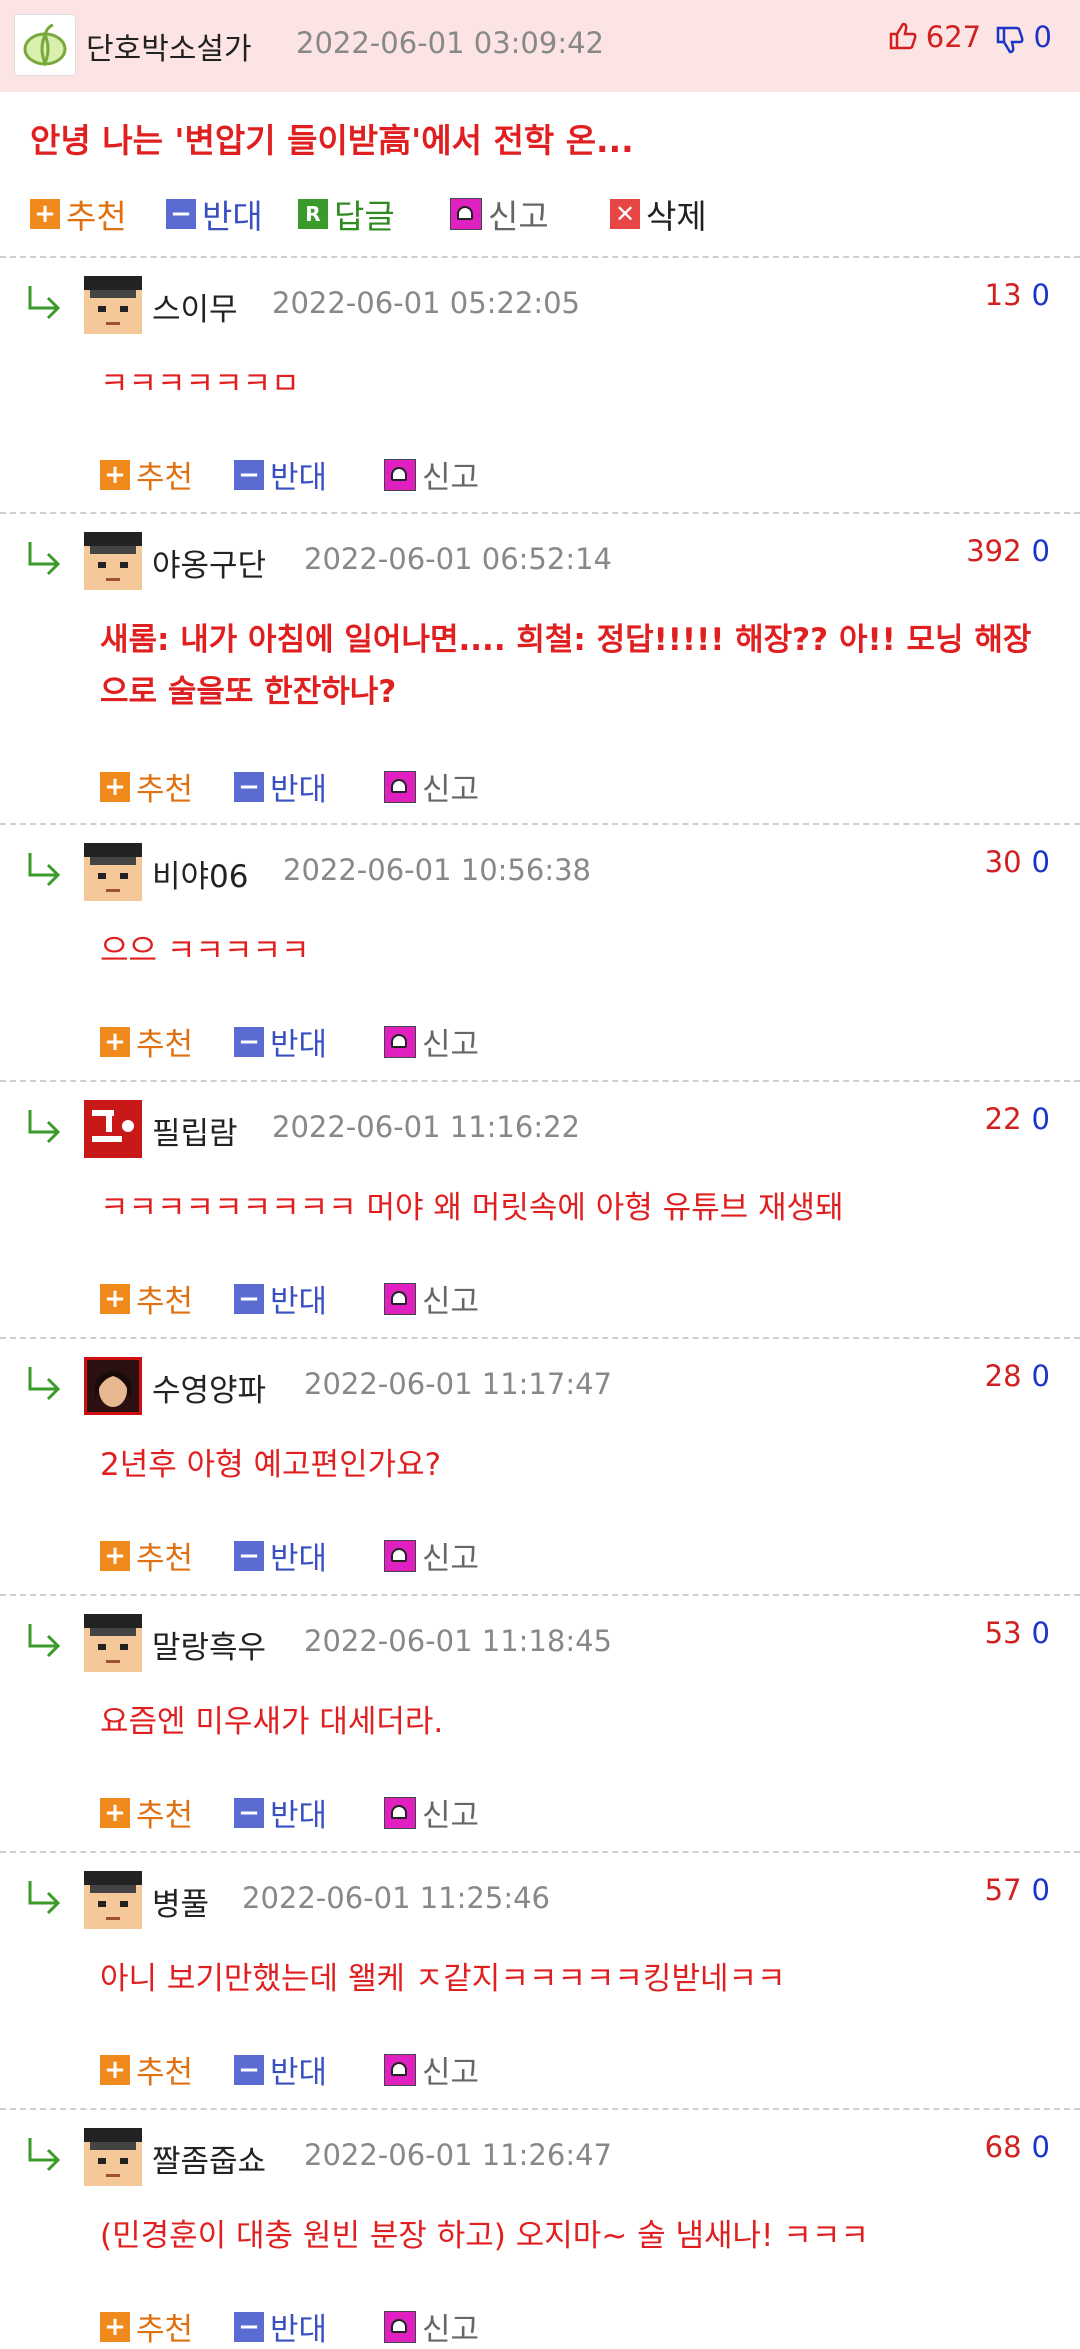  Describe the element at coordinates (200, 384) in the screenshot. I see `comment-text: ㅋㅋㅋㅋㅋㅋㅁ` at that location.